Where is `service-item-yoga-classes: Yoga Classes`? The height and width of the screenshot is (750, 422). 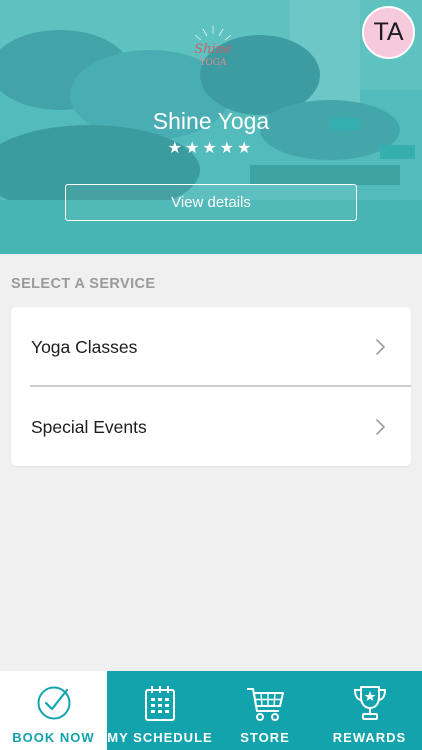 service-item-yoga-classes: Yoga Classes is located at coordinates (211, 347).